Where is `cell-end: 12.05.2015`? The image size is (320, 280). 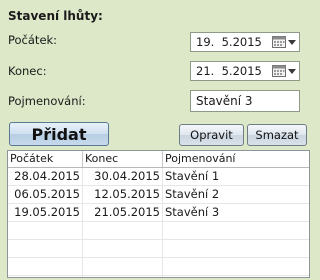
cell-end: 12.05.2015 is located at coordinates (123, 194).